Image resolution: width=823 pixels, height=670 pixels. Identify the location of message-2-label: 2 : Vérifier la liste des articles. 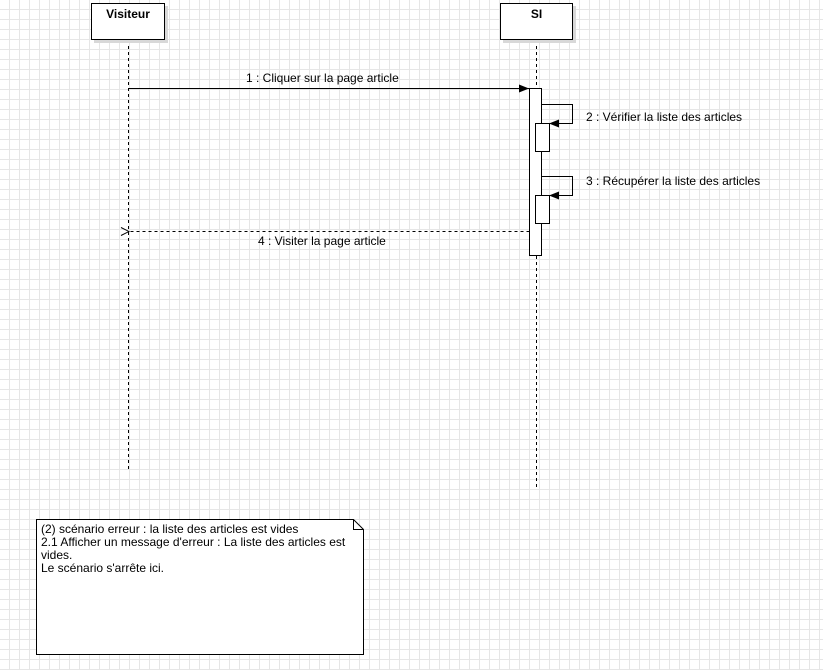
(664, 117).